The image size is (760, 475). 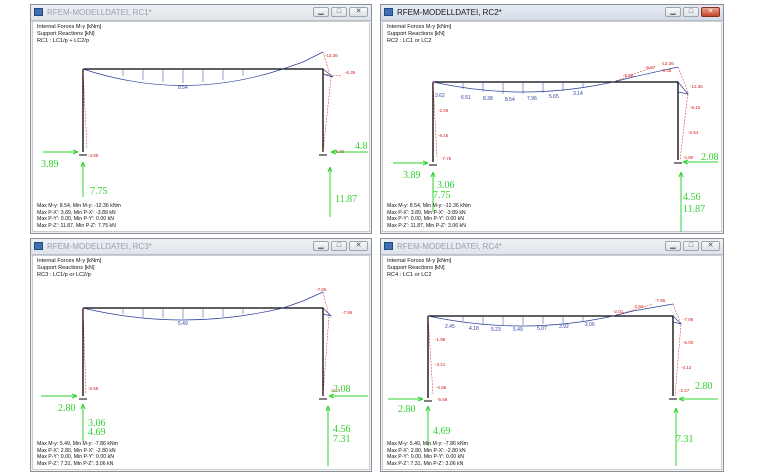 I want to click on red-label: -4.86, so click(x=441, y=387).